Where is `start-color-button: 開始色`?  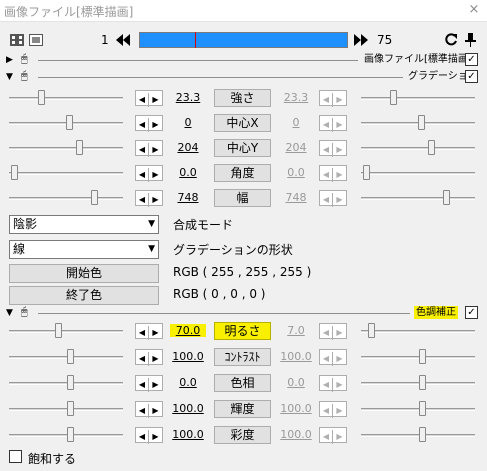
start-color-button: 開始色 is located at coordinates (84, 273).